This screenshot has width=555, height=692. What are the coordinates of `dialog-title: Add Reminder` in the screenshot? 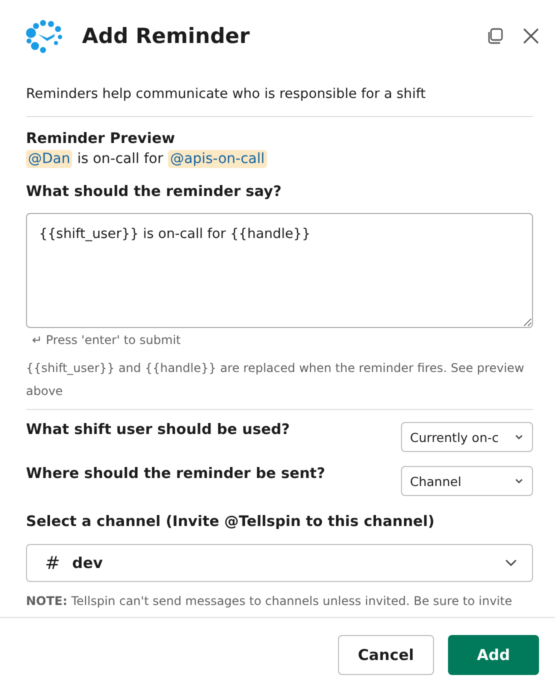 It's located at (166, 36).